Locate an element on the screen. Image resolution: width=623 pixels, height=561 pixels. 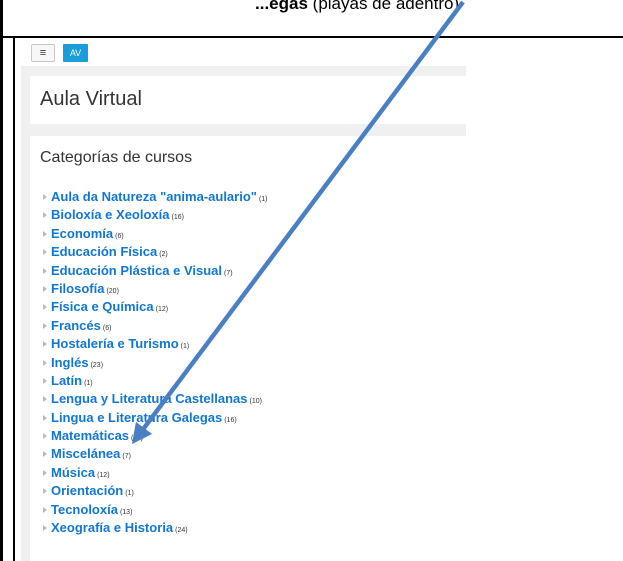
category-item: Lengua y Literatura Castellanas (10) is located at coordinates (155, 399).